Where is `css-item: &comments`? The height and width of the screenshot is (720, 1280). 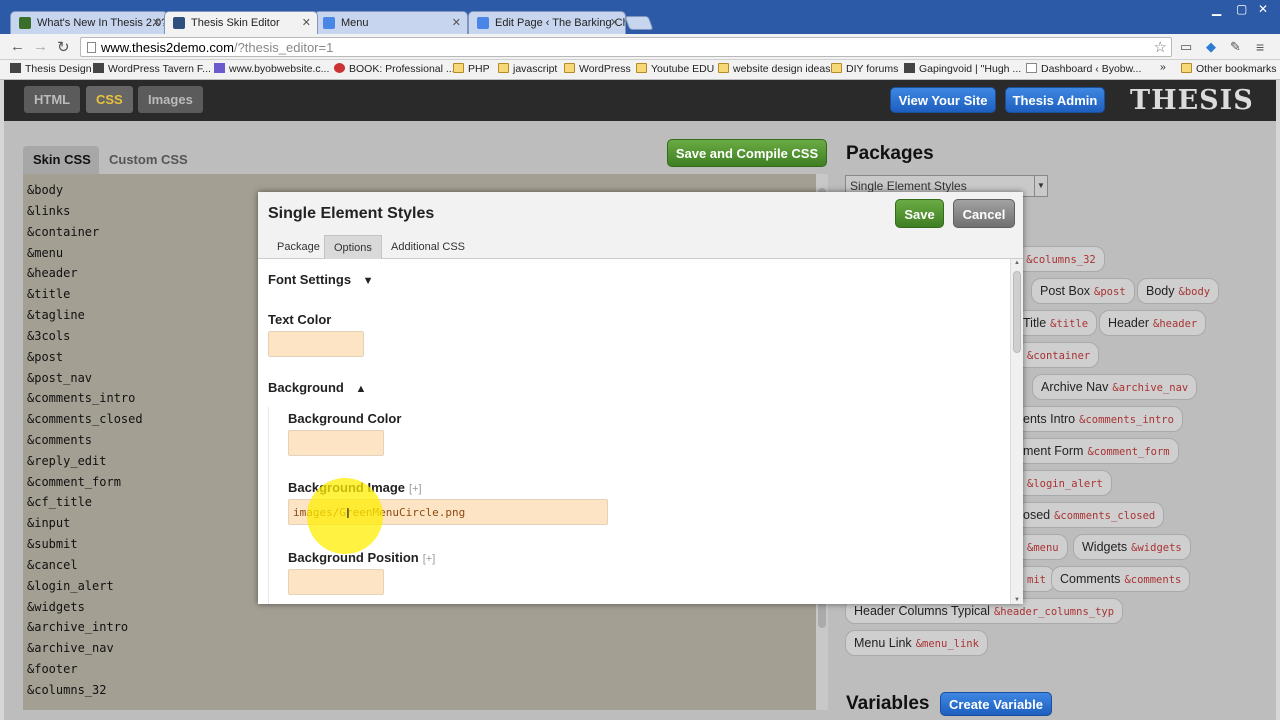
css-item: &comments is located at coordinates (59, 440).